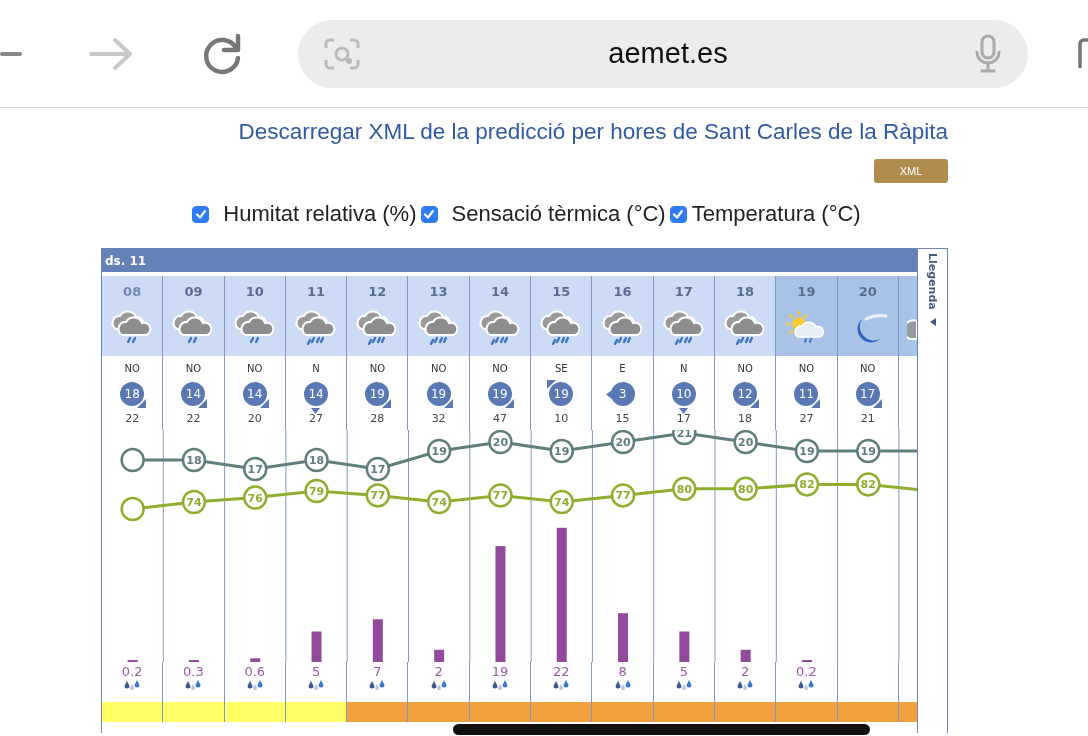 This screenshot has width=1088, height=736. I want to click on download-link: Descarregar XML de la predicció per hores de Sant Carles de la Ràpita, so click(593, 132).